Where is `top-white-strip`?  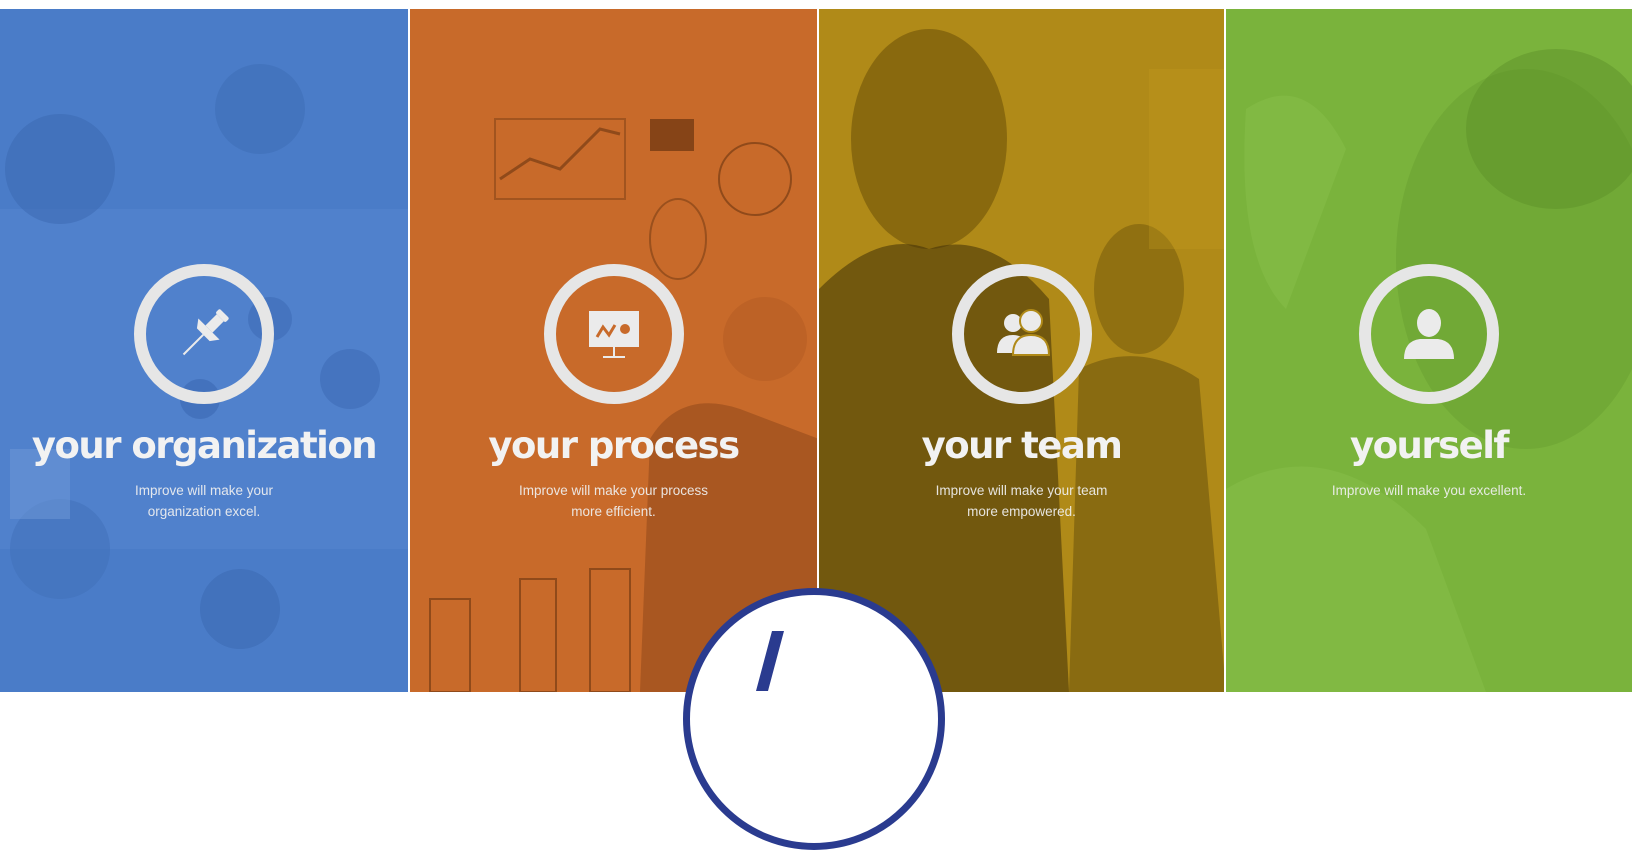
top-white-strip is located at coordinates (816, 4).